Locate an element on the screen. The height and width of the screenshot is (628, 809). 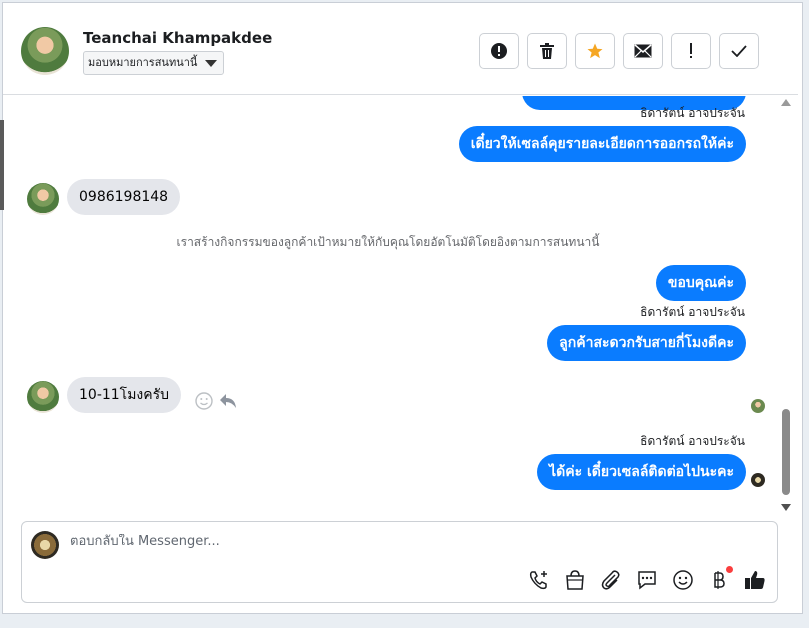
message-bubble-outgoing: ขอบคุณค่ะ is located at coordinates (700, 283).